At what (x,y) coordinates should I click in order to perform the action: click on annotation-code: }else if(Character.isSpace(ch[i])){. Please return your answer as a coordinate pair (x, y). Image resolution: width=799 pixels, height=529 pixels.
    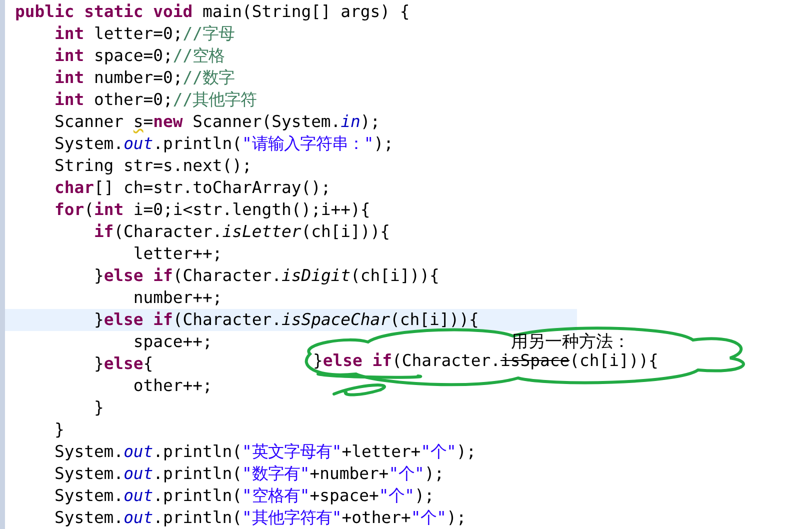
    Looking at the image, I should click on (485, 361).